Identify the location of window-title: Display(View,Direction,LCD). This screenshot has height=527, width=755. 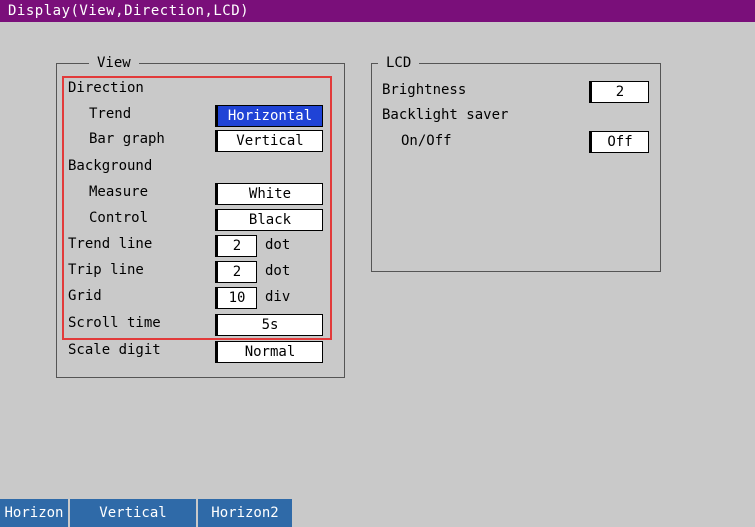
(377, 11).